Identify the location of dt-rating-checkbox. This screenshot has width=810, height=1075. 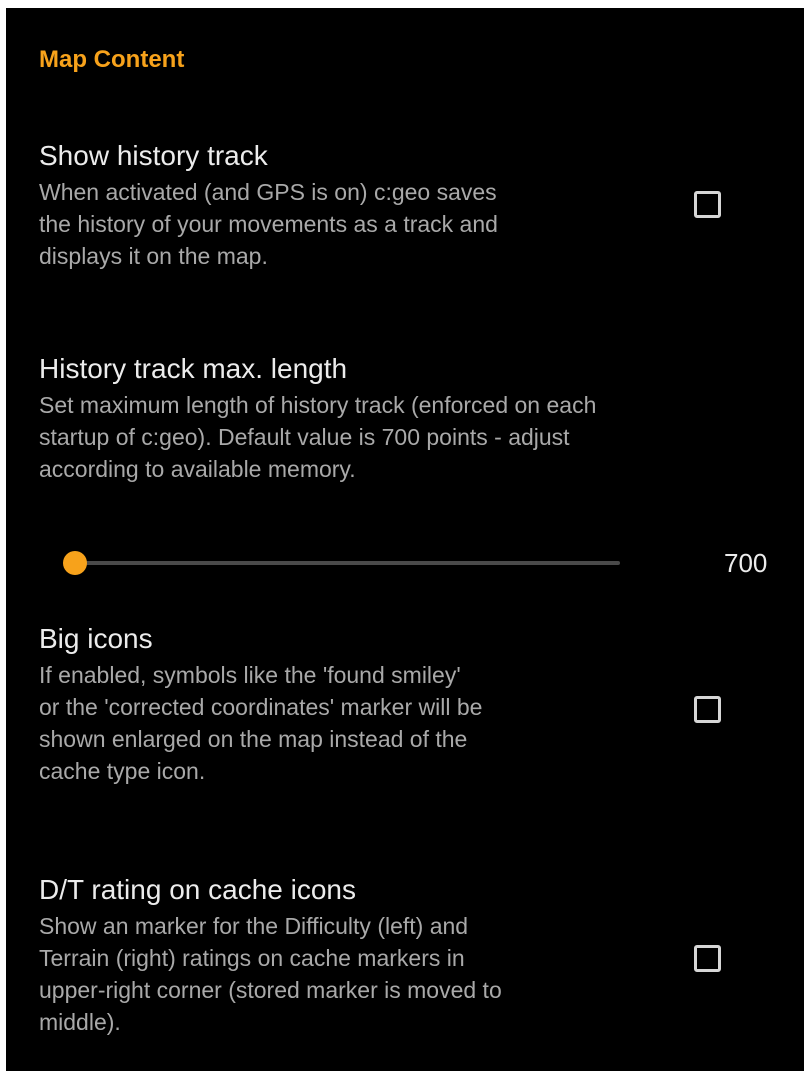
(707, 958).